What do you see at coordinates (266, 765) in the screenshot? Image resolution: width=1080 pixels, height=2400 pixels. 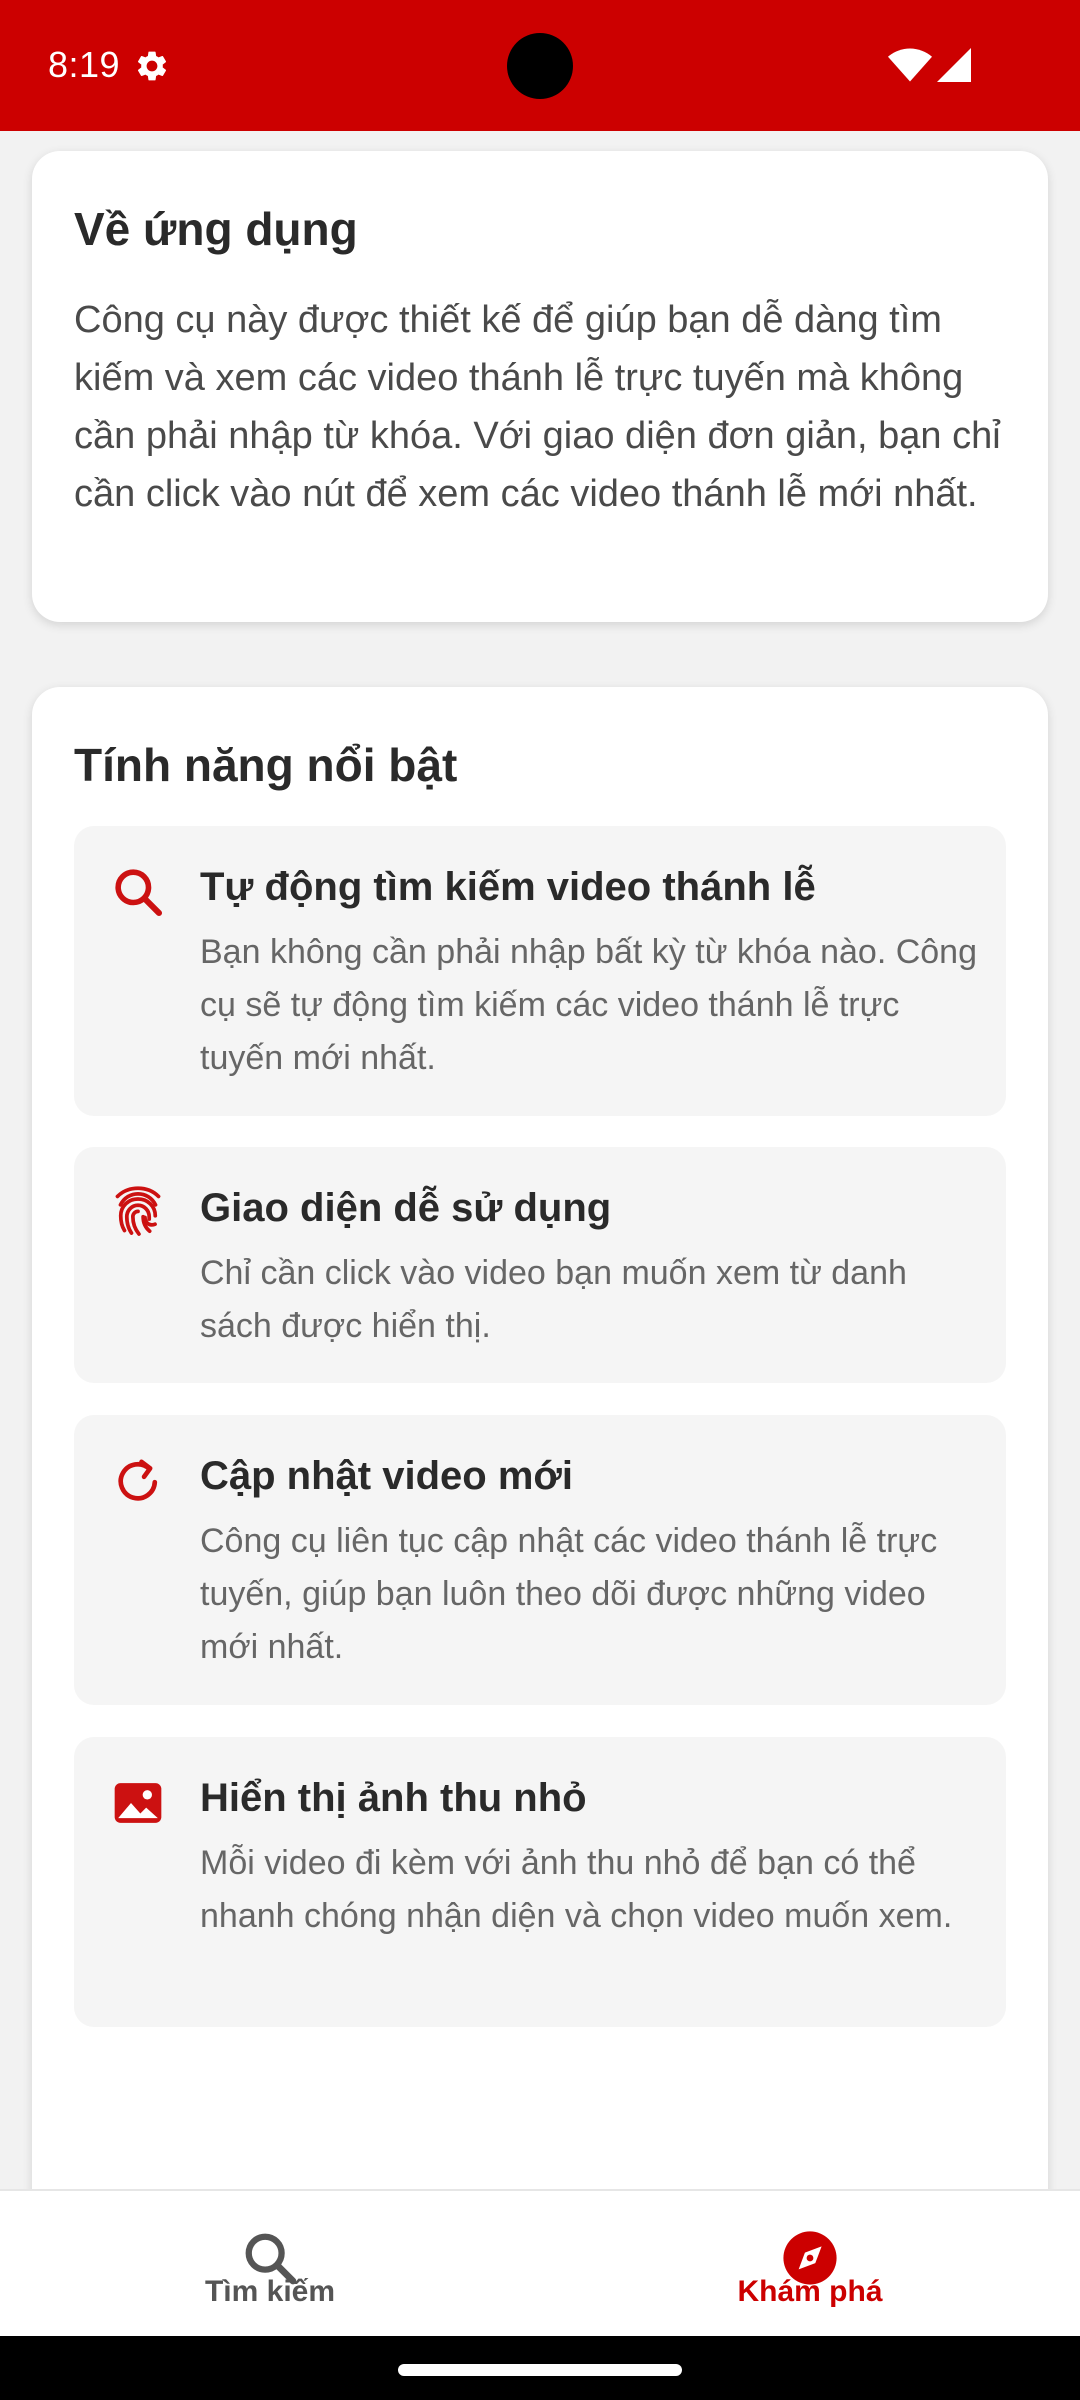 I see `features-title: Tính năng nổi bật` at bounding box center [266, 765].